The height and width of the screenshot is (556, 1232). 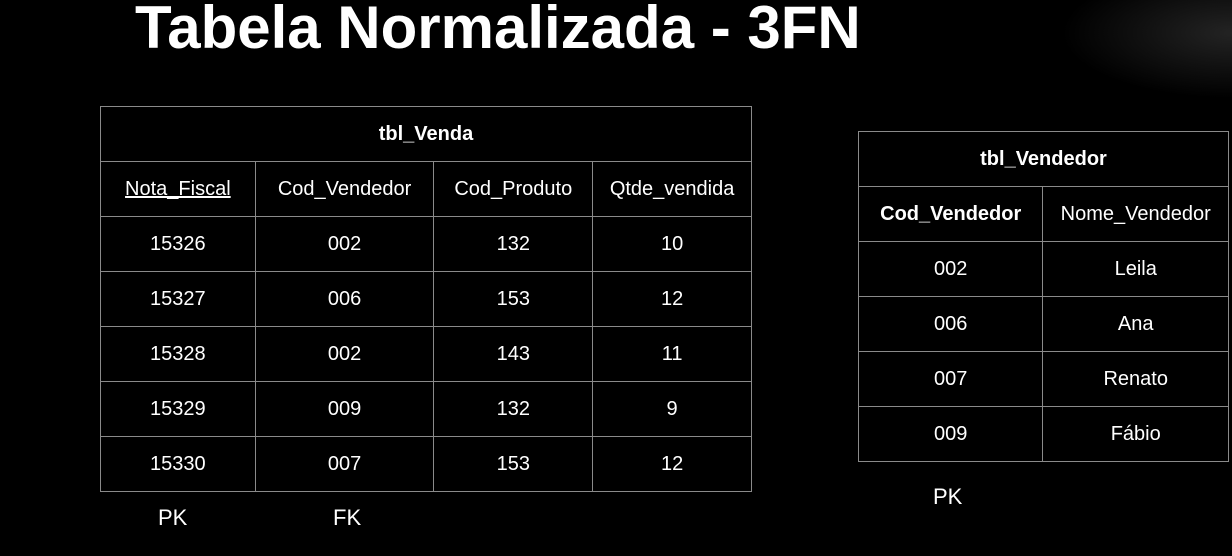 I want to click on table-caption-row: tbl_Venda, so click(x=426, y=134).